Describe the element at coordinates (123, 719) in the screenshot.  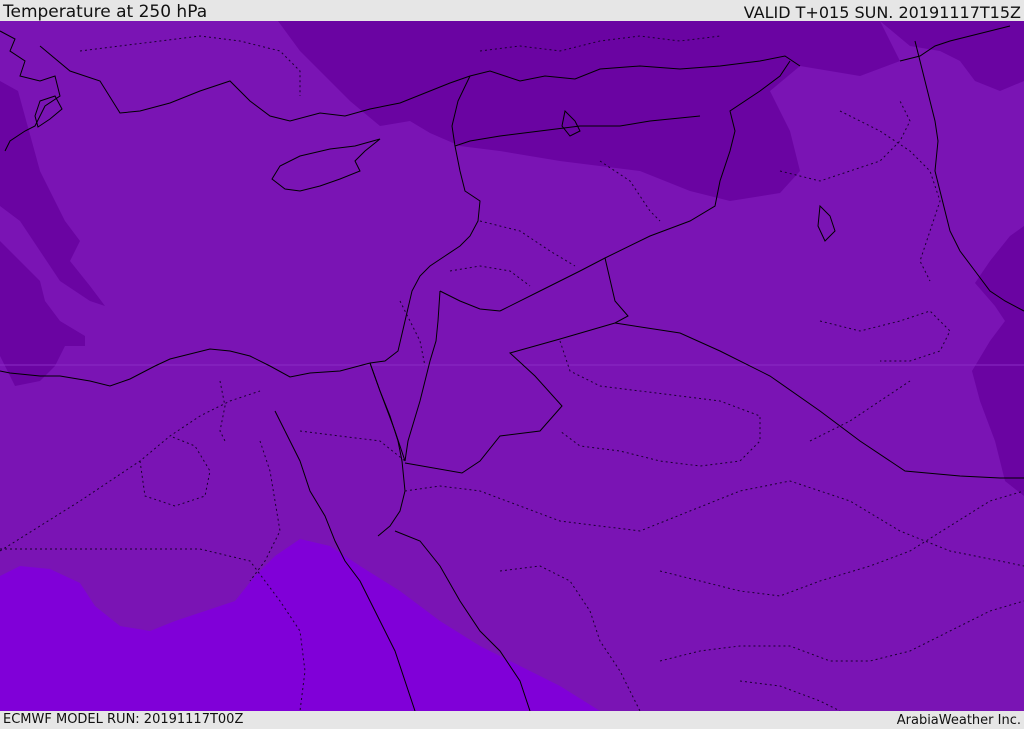
I see `model-run-label: ECMWF MODEL RUN: 20191117T00Z` at that location.